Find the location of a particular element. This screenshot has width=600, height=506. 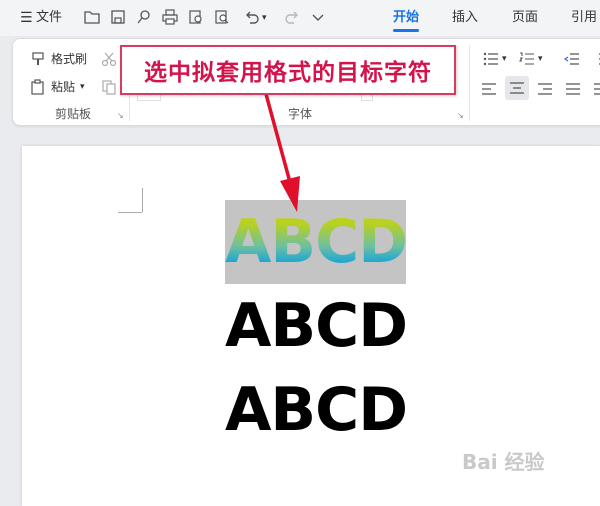

align-center-icon is located at coordinates (517, 88).